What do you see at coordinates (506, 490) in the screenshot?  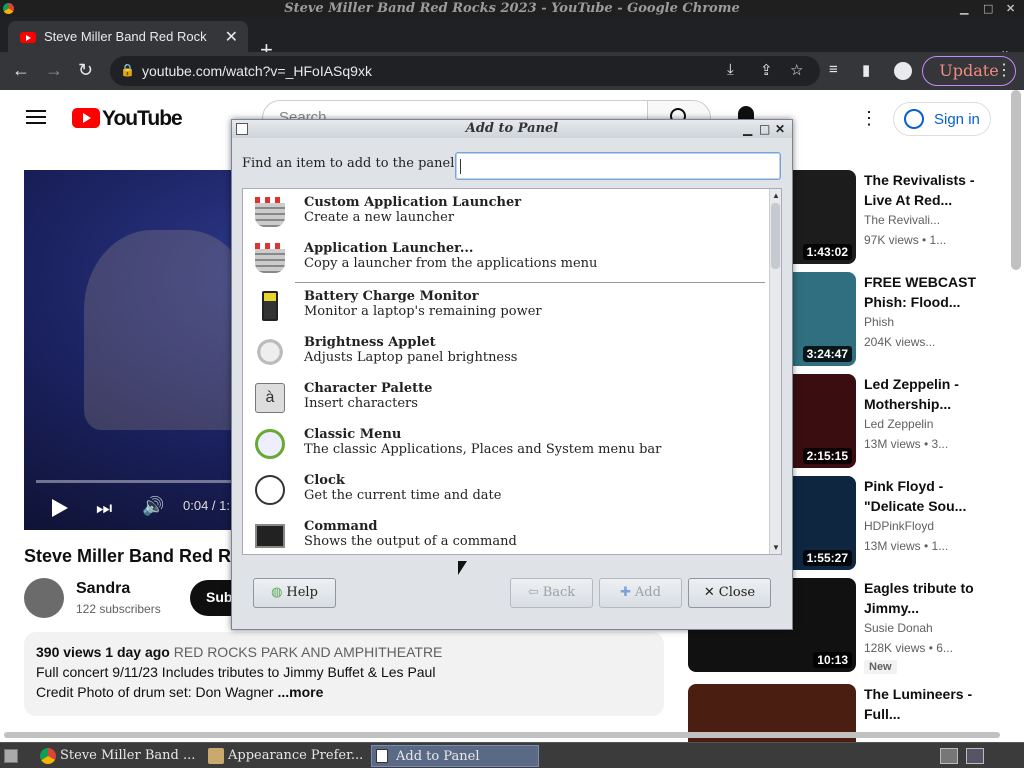 I see `panel-item: Clock Get the current time and date` at bounding box center [506, 490].